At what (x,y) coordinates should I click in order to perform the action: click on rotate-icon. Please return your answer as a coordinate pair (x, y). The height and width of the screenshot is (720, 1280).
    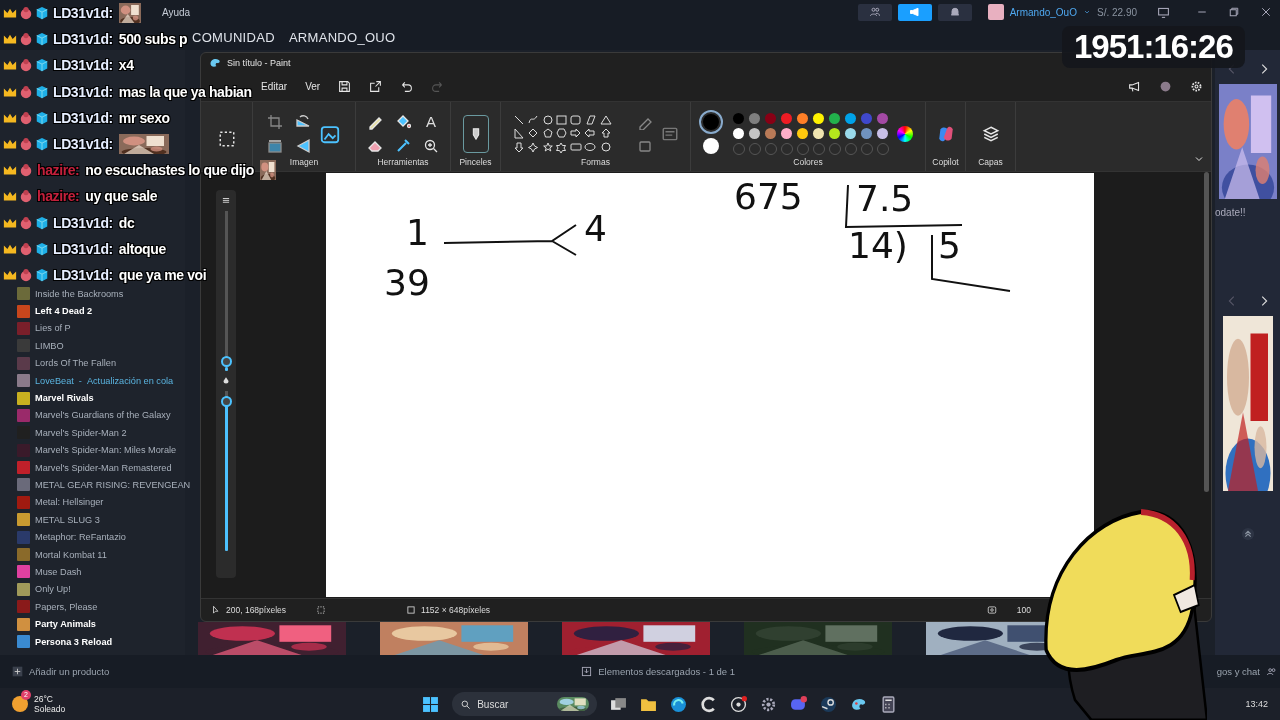
    Looking at the image, I should click on (303, 121).